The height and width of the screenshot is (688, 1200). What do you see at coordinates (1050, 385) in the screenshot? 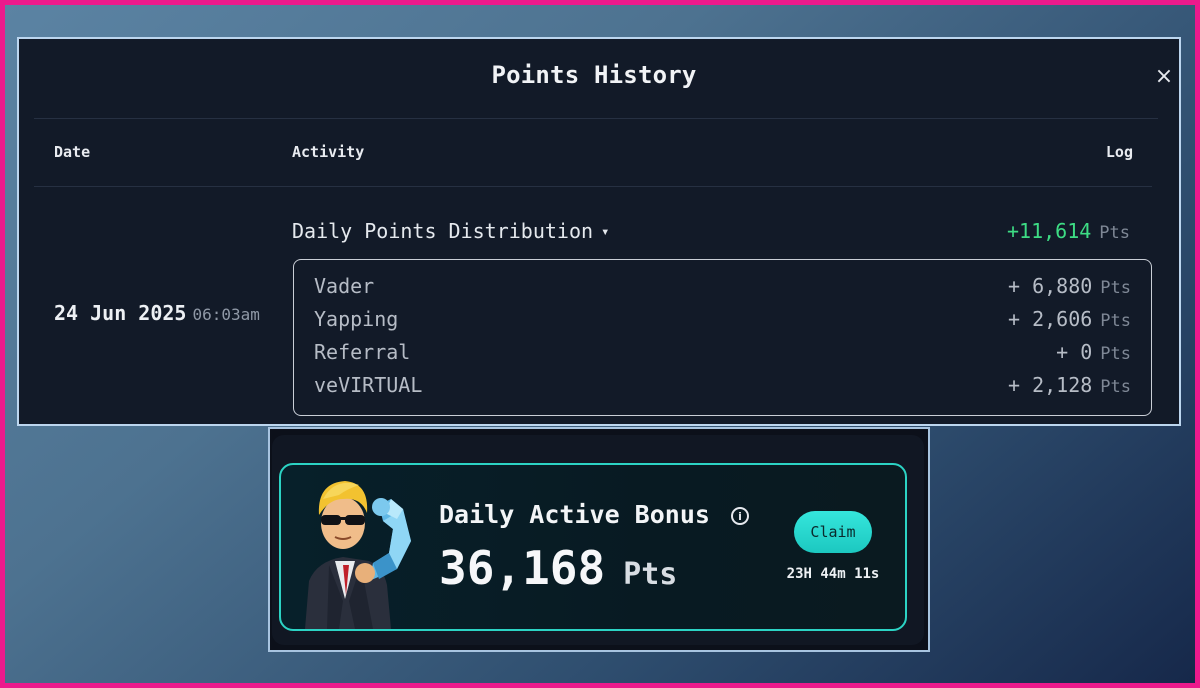
I see `breakdown-value: + 2,128` at bounding box center [1050, 385].